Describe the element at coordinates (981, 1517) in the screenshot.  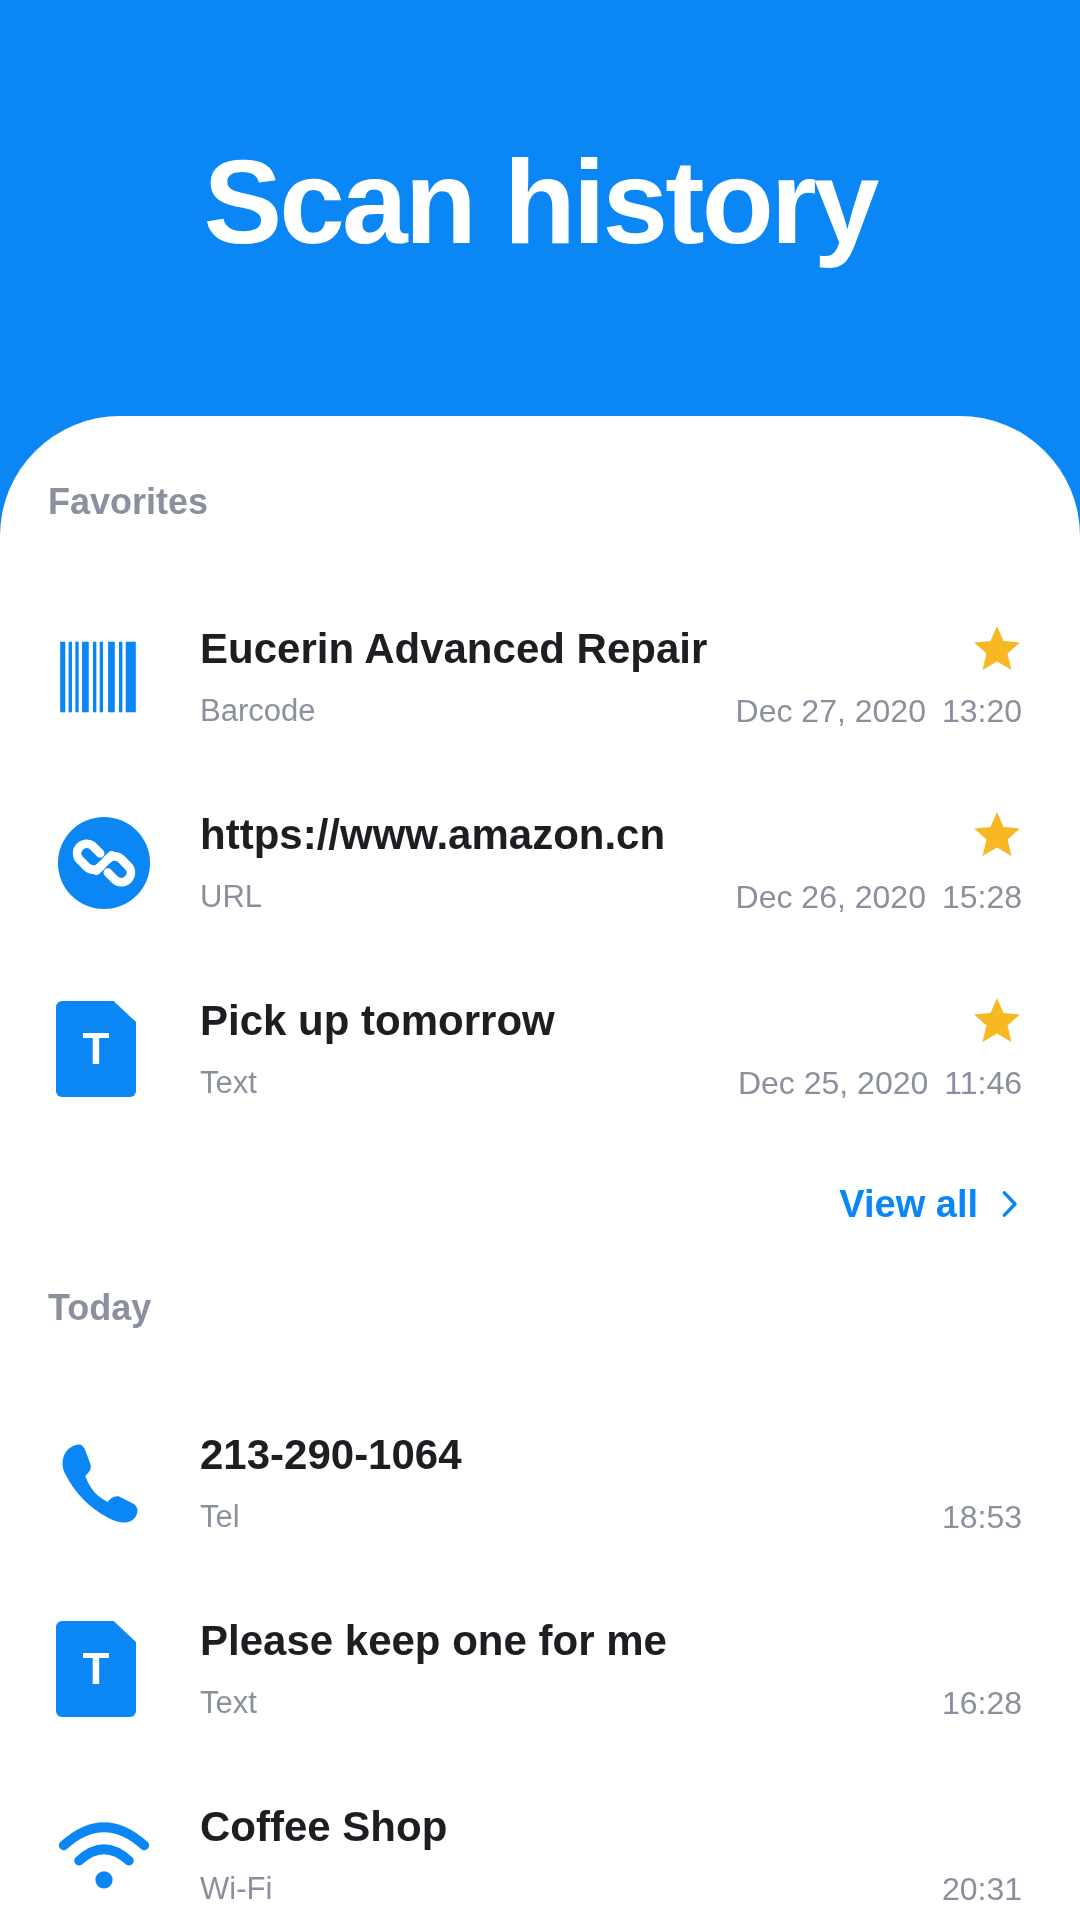
I see `item-timestamp: 18:53` at that location.